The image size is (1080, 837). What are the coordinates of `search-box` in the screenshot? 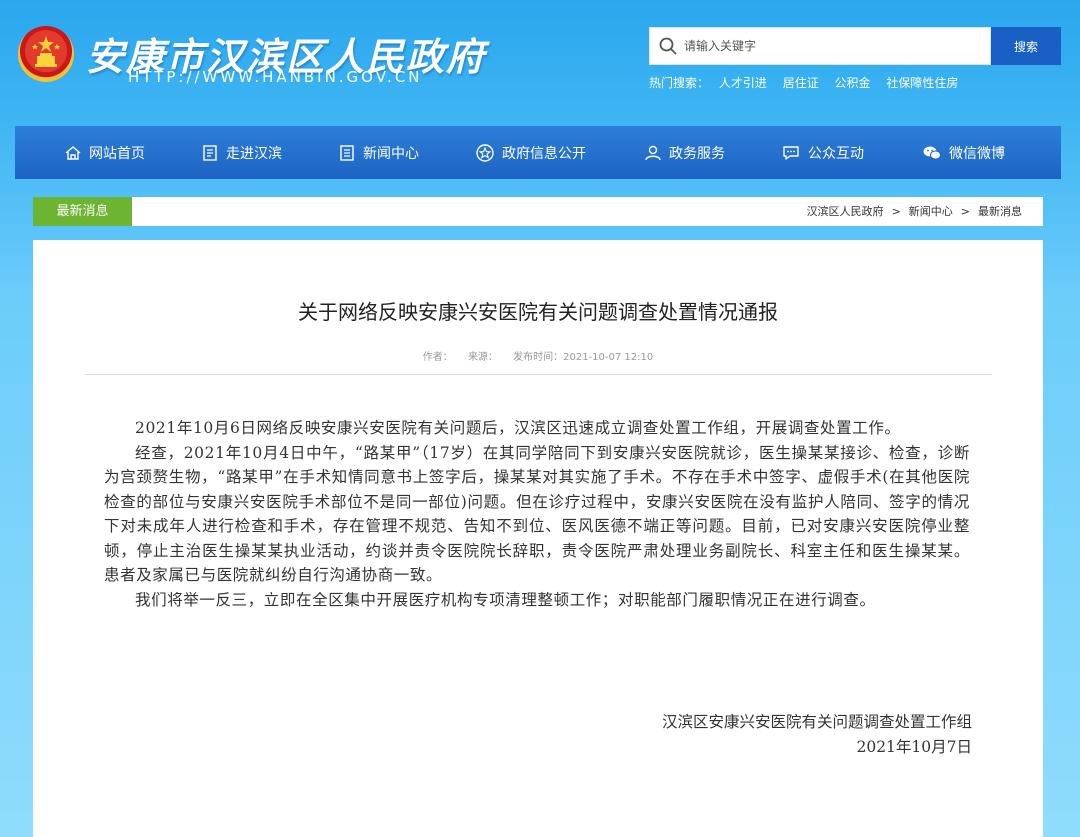 It's located at (820, 46).